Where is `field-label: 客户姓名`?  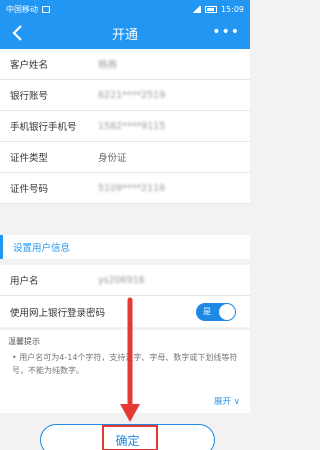 field-label: 客户姓名 is located at coordinates (29, 65).